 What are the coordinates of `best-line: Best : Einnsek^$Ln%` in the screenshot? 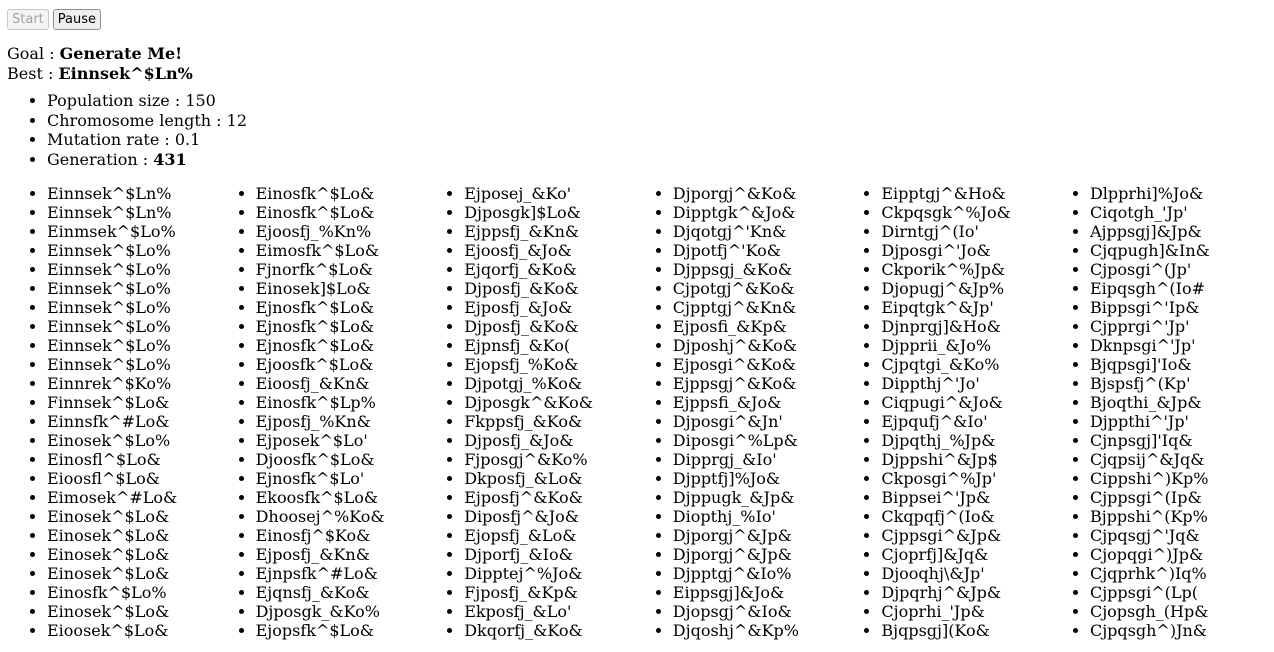 It's located at (637, 74).